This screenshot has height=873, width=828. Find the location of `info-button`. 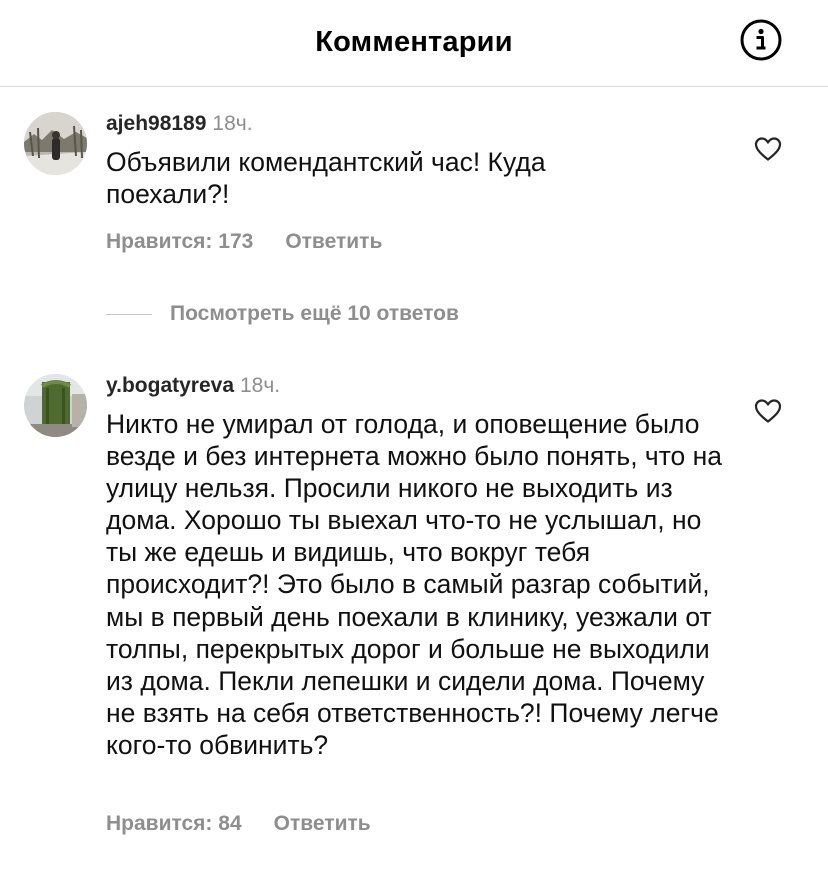

info-button is located at coordinates (761, 40).